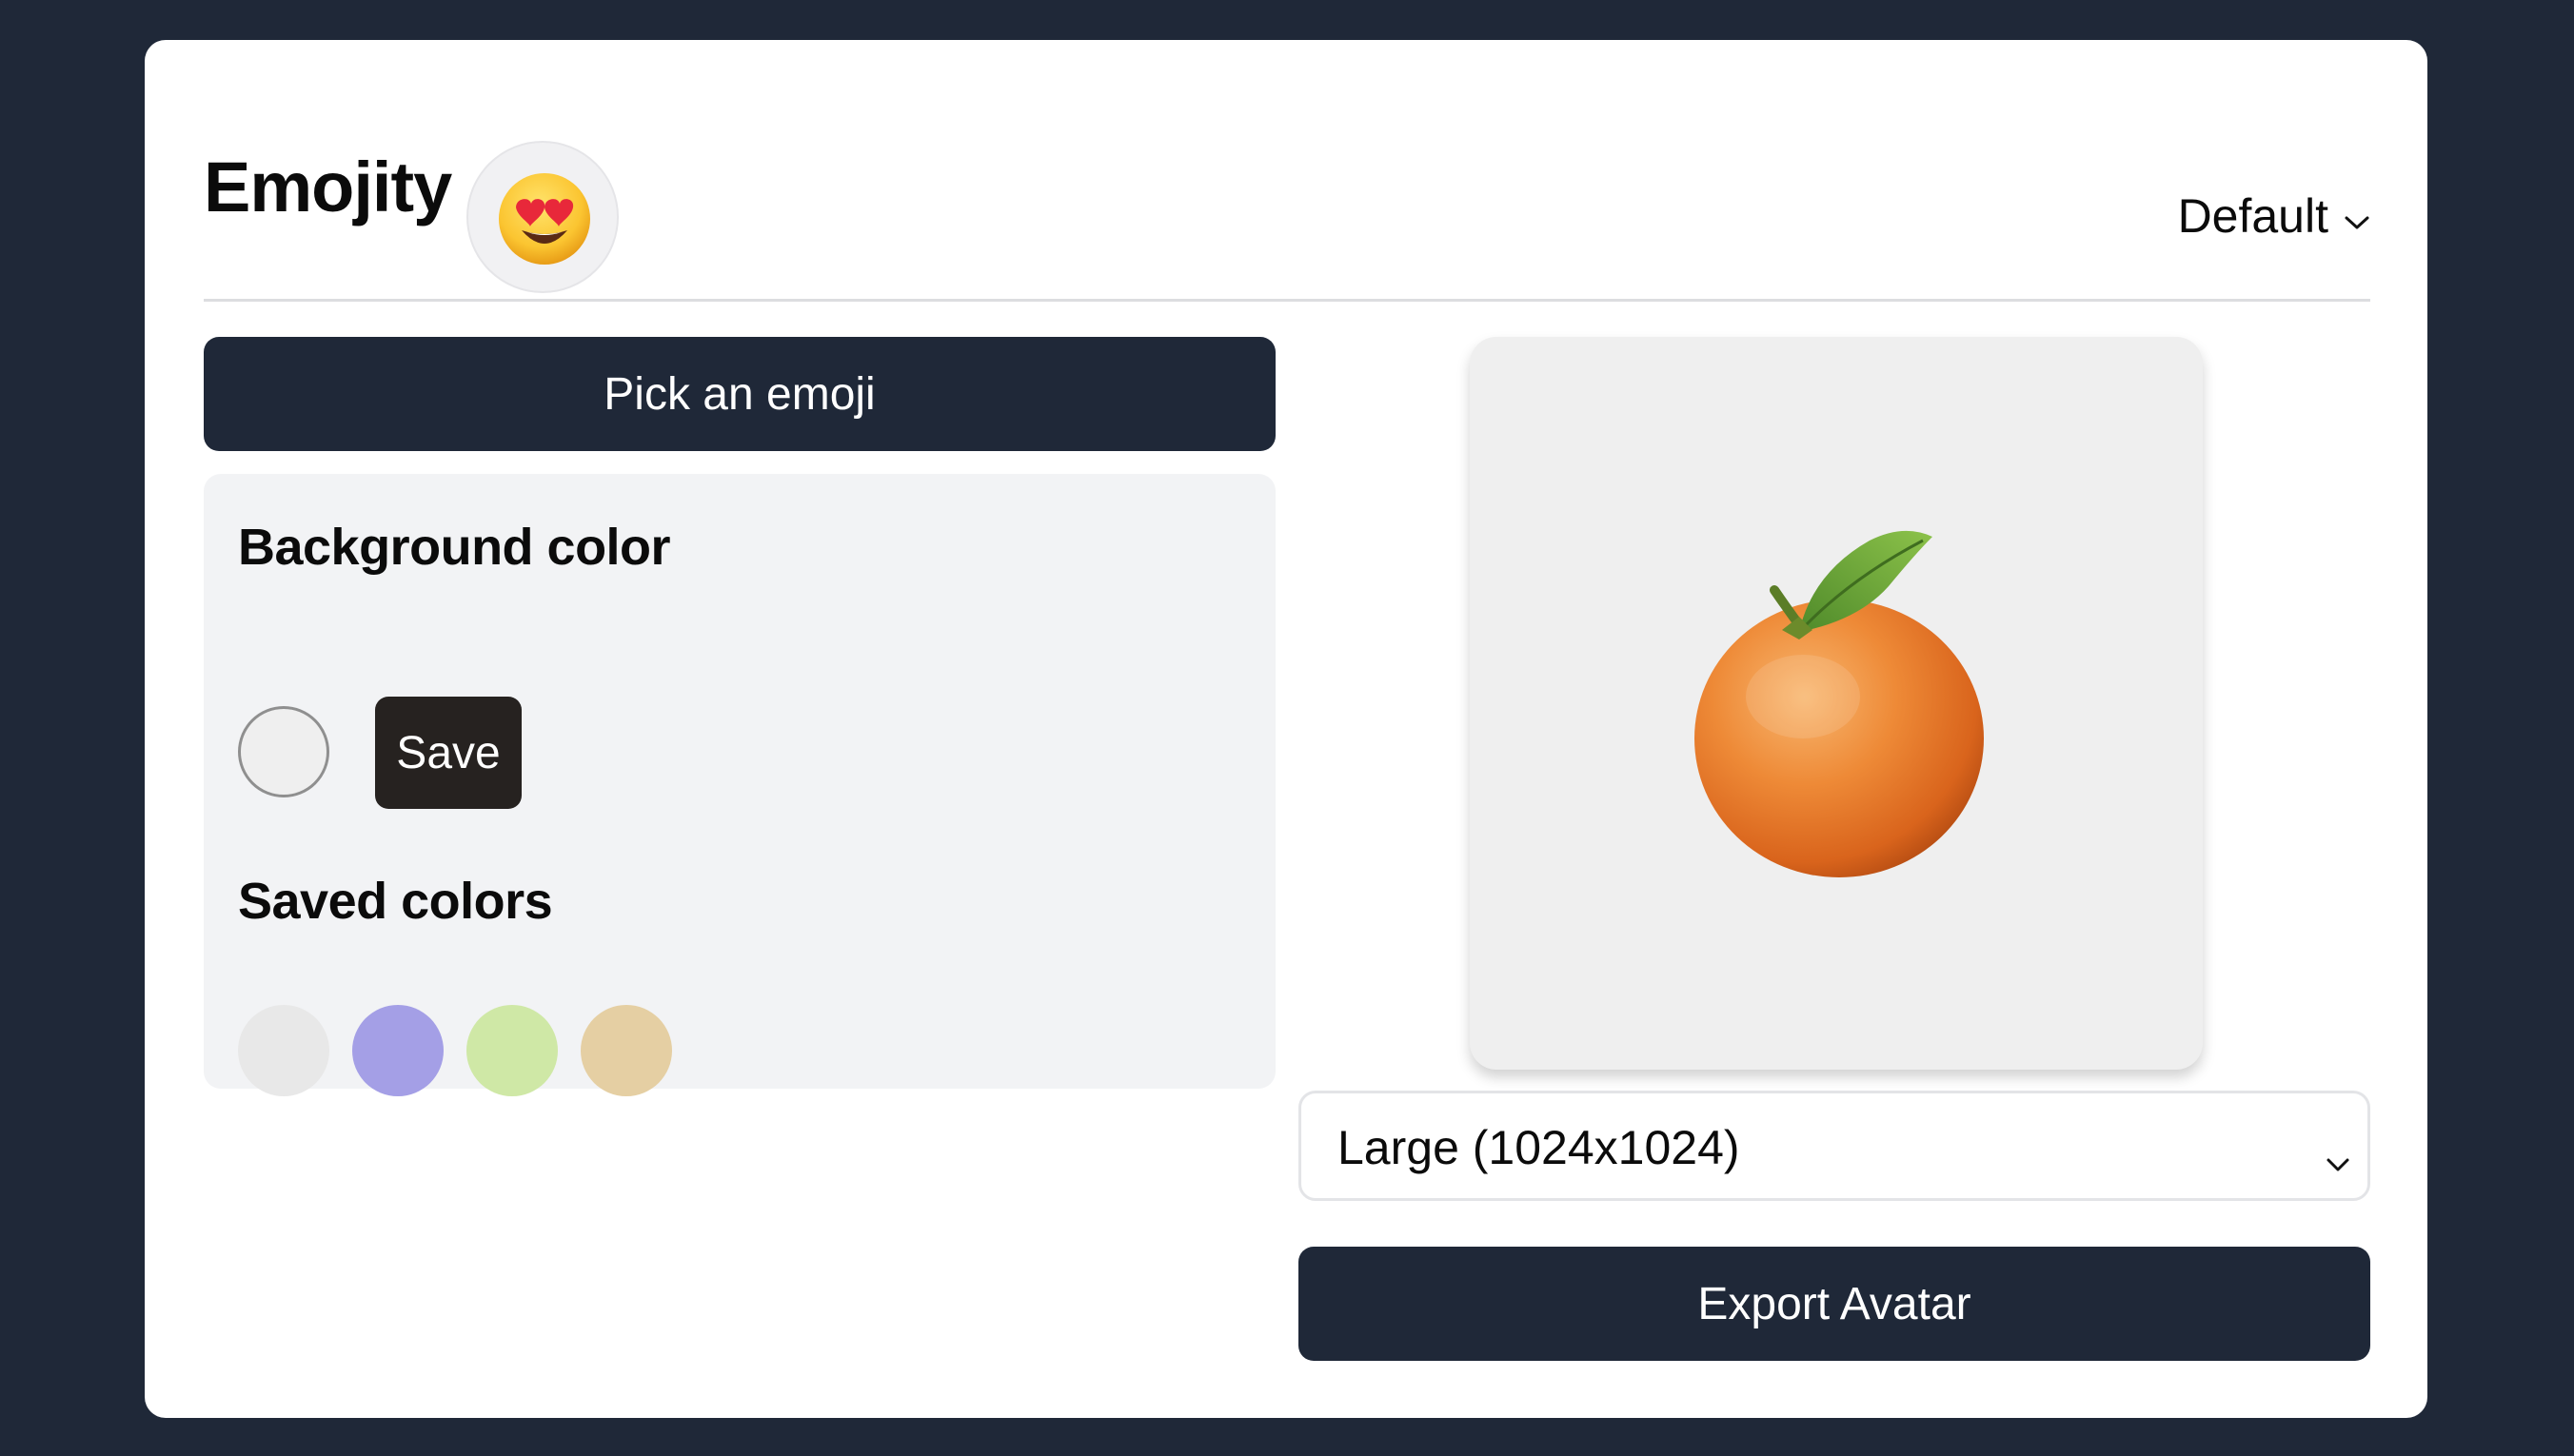 This screenshot has width=2574, height=1456. What do you see at coordinates (328, 187) in the screenshot?
I see `app-title: Emojity` at bounding box center [328, 187].